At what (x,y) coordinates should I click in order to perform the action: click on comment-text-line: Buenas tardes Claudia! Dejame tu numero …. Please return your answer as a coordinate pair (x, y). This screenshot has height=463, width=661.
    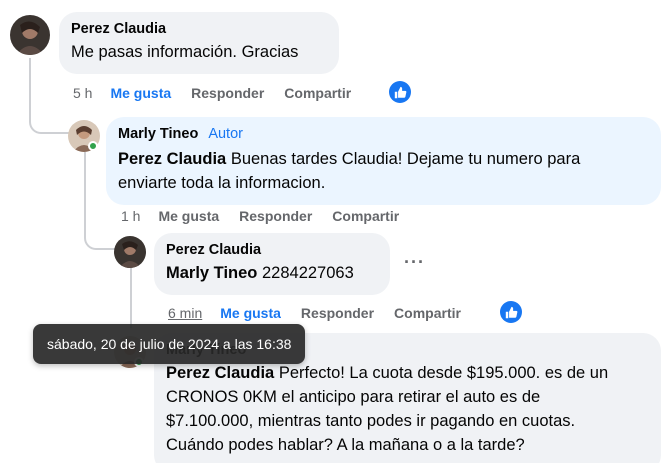
    Looking at the image, I should click on (405, 159).